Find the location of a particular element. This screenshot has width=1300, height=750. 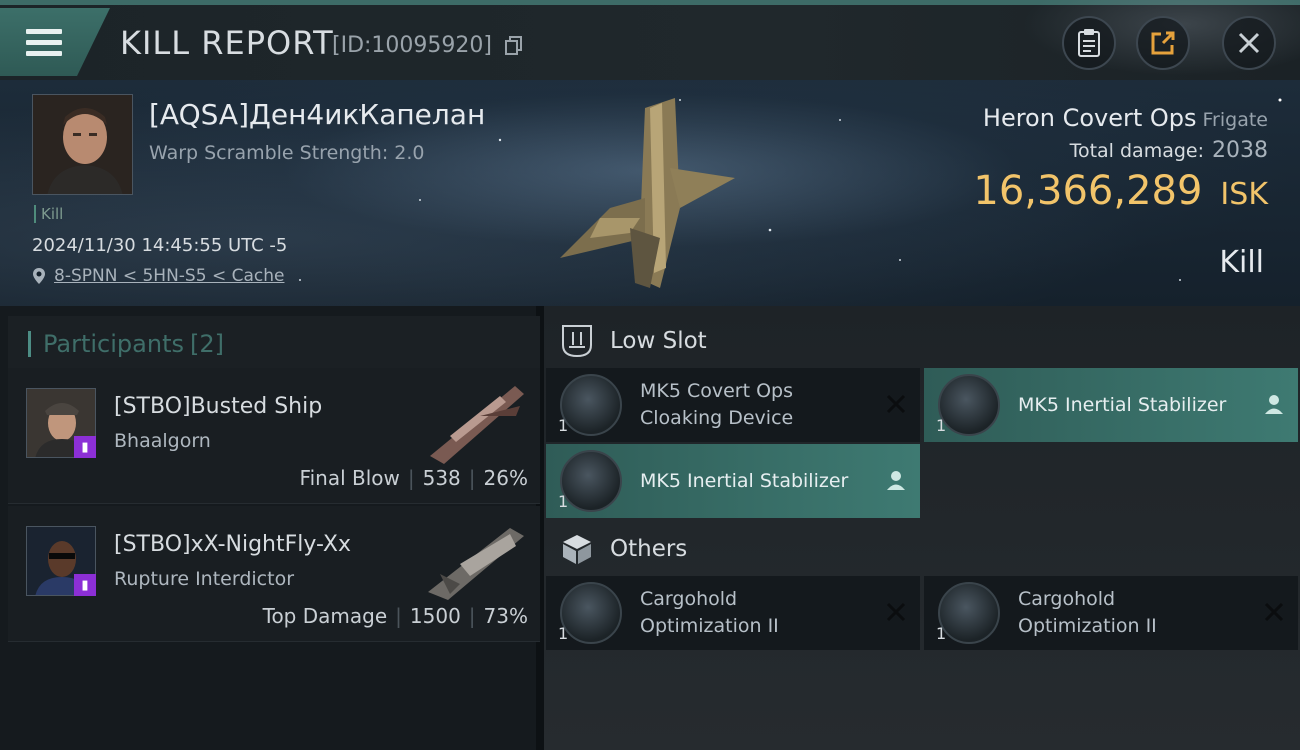

victim-name: [AQSA]Ден4икКапелан is located at coordinates (317, 114).